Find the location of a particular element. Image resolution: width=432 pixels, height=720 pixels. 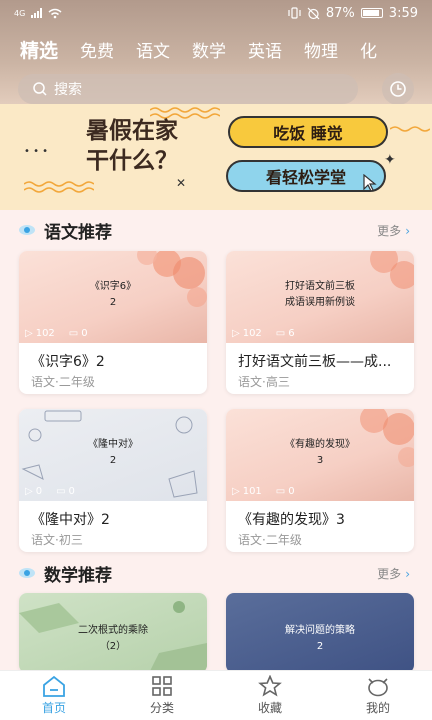

sparkle-icon: ✦ is located at coordinates (390, 160).